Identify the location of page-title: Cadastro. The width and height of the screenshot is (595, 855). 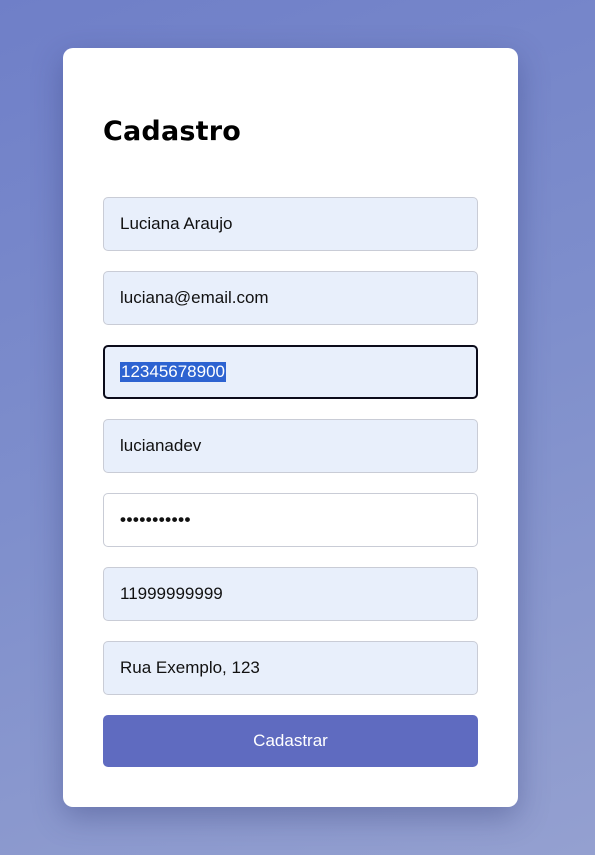
(172, 131).